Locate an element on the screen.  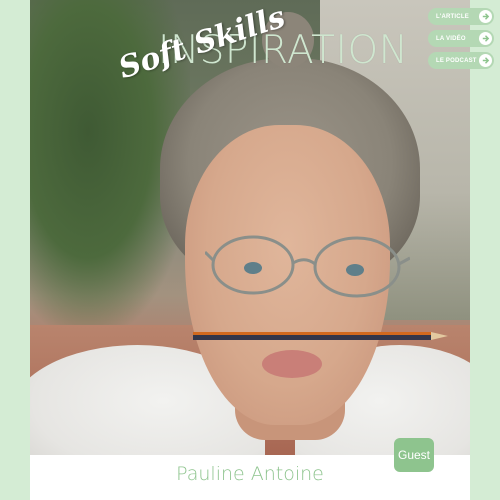
podcast-button-label: LE PODCAST is located at coordinates (456, 60).